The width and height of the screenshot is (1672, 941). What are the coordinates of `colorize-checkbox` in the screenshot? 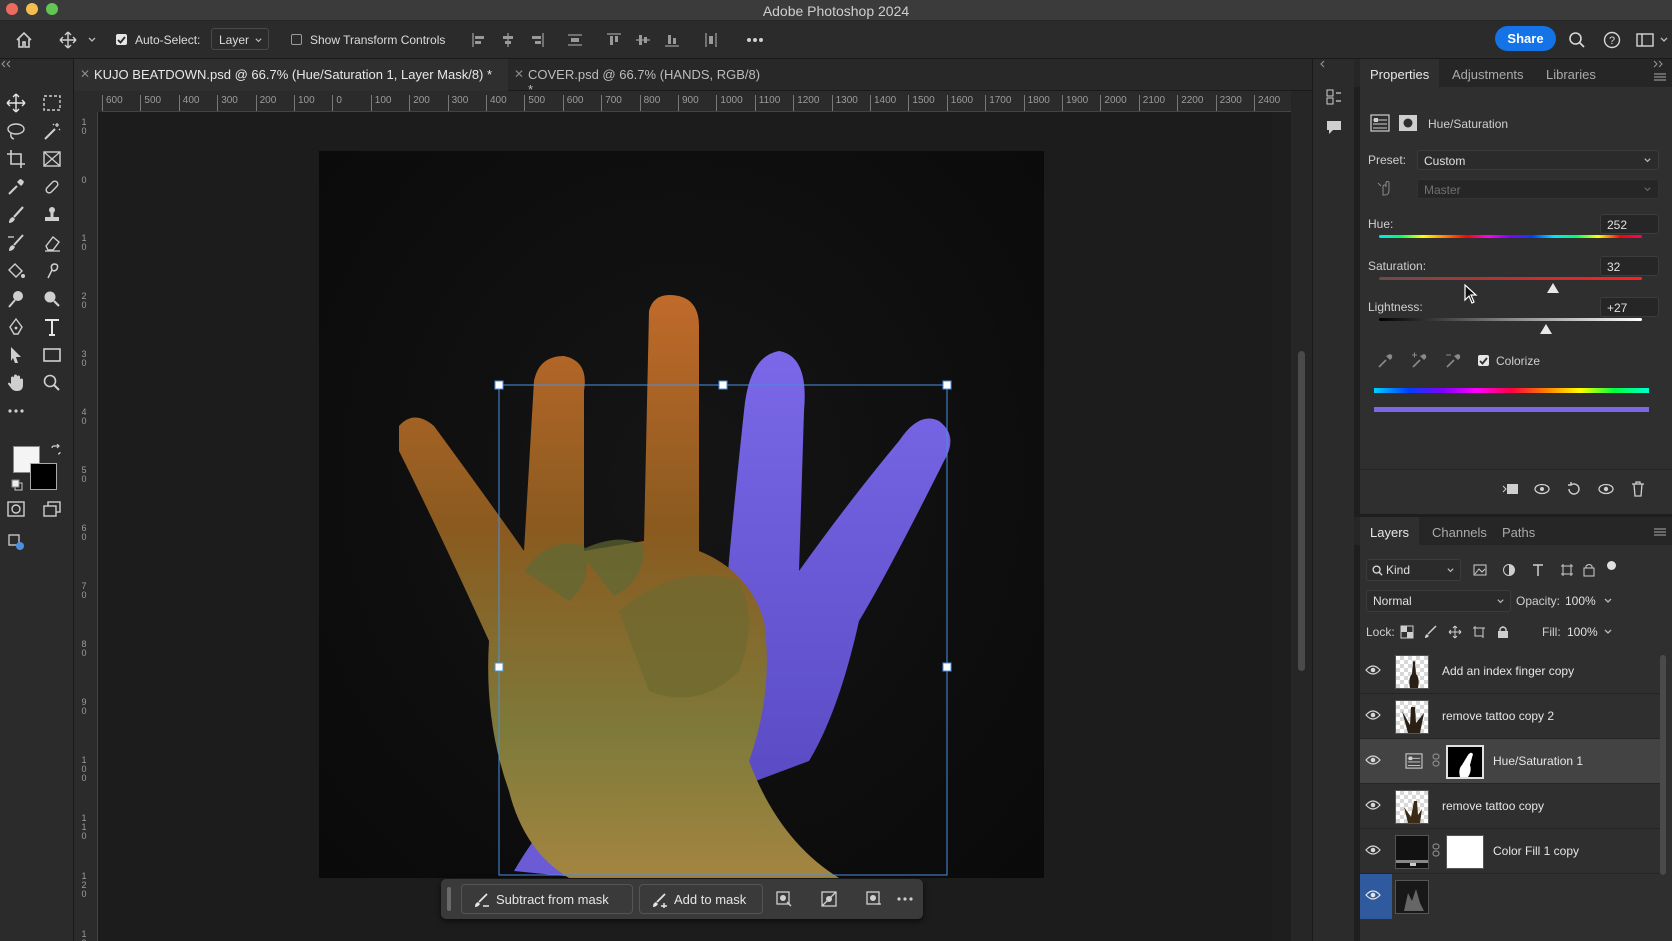 It's located at (1483, 360).